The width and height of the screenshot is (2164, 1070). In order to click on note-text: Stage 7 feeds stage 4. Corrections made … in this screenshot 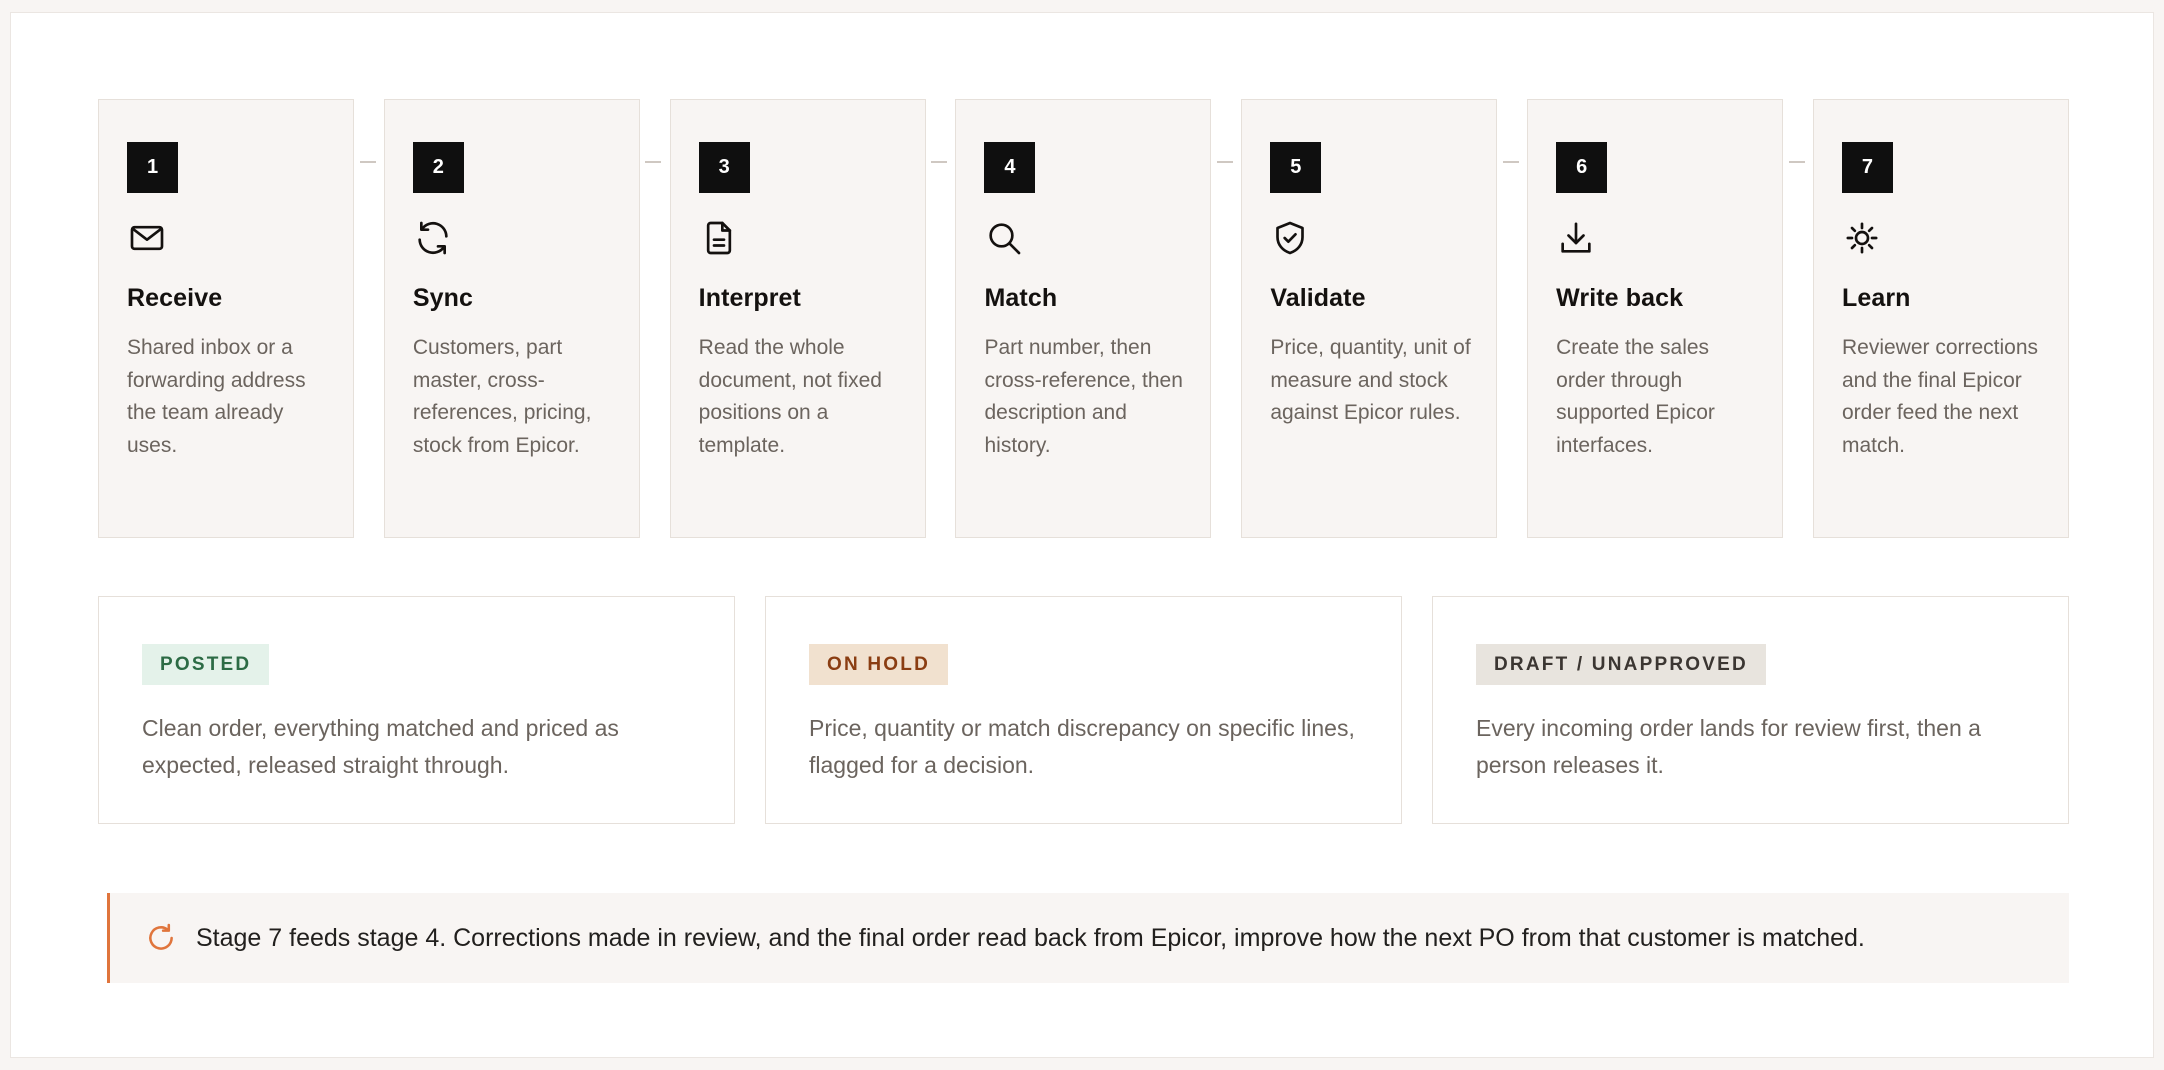, I will do `click(1030, 937)`.